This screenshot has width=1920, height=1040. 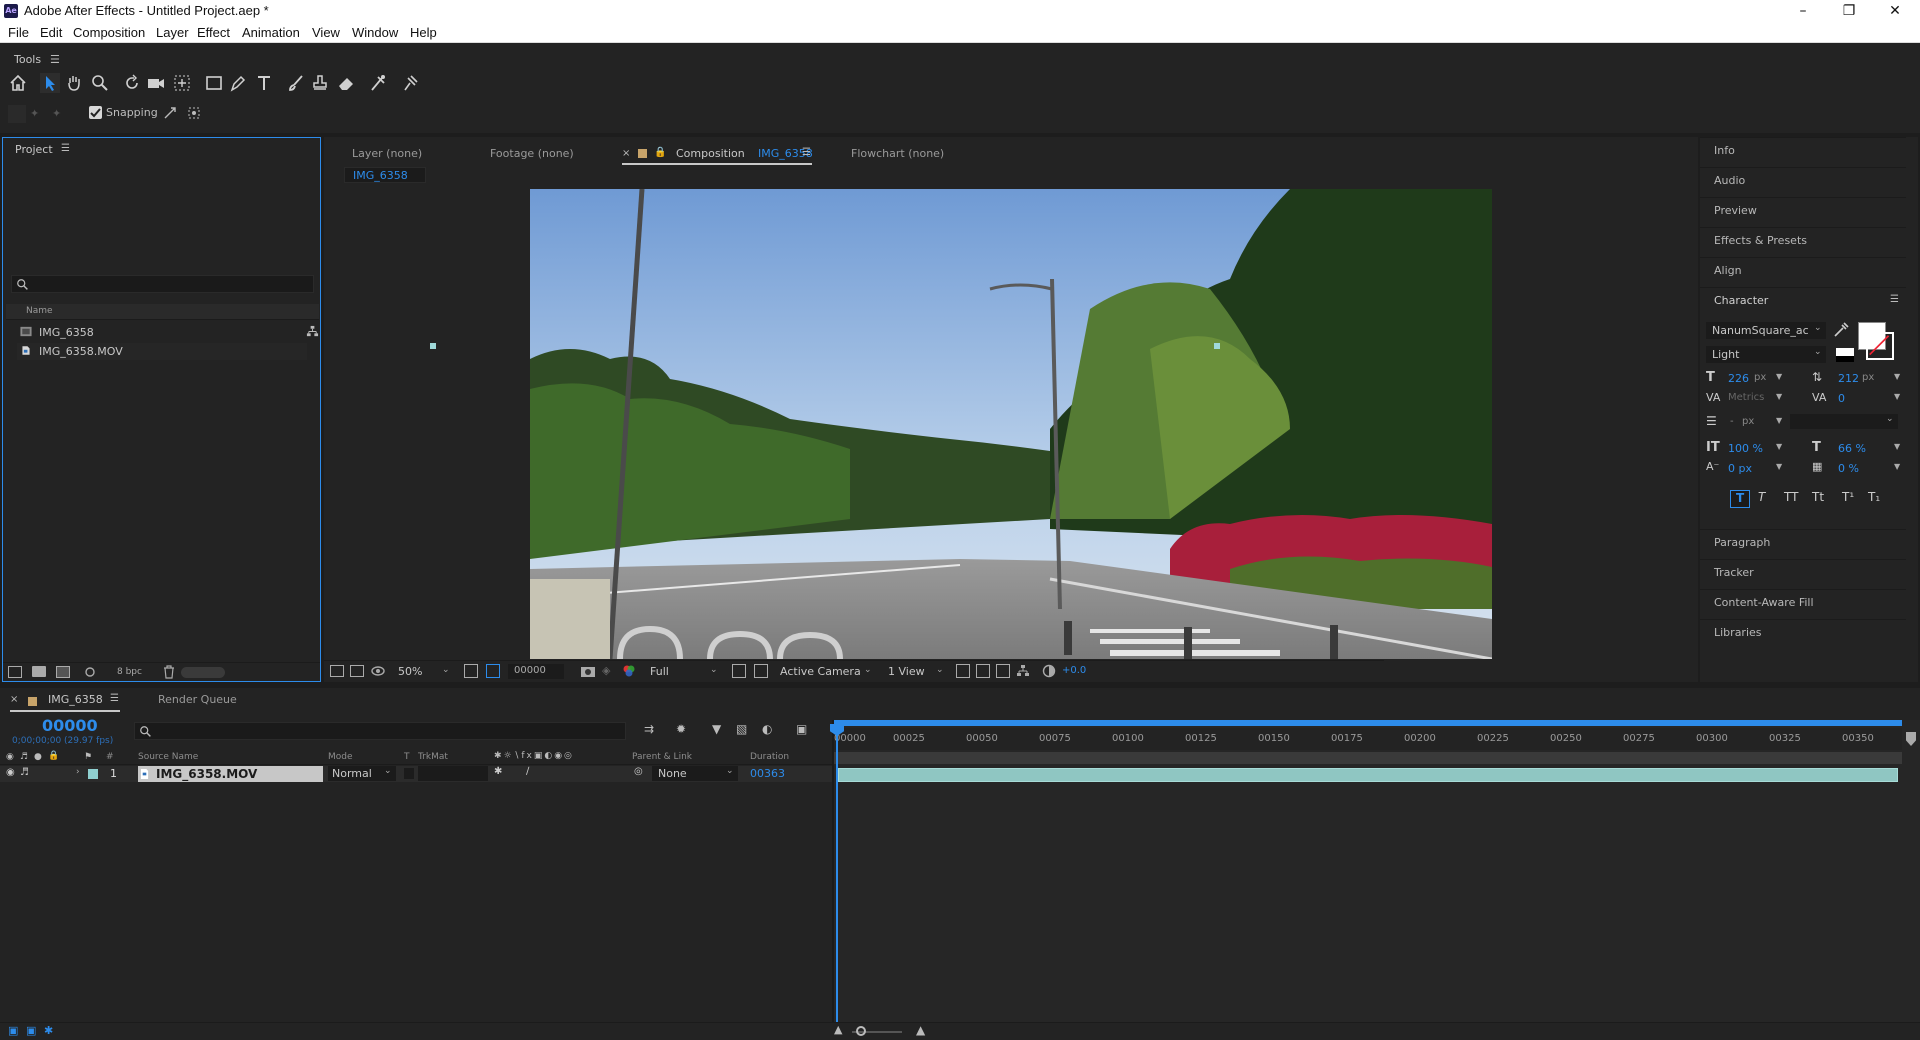 What do you see at coordinates (1740, 468) in the screenshot?
I see `baseline-shift-value: 0 px` at bounding box center [1740, 468].